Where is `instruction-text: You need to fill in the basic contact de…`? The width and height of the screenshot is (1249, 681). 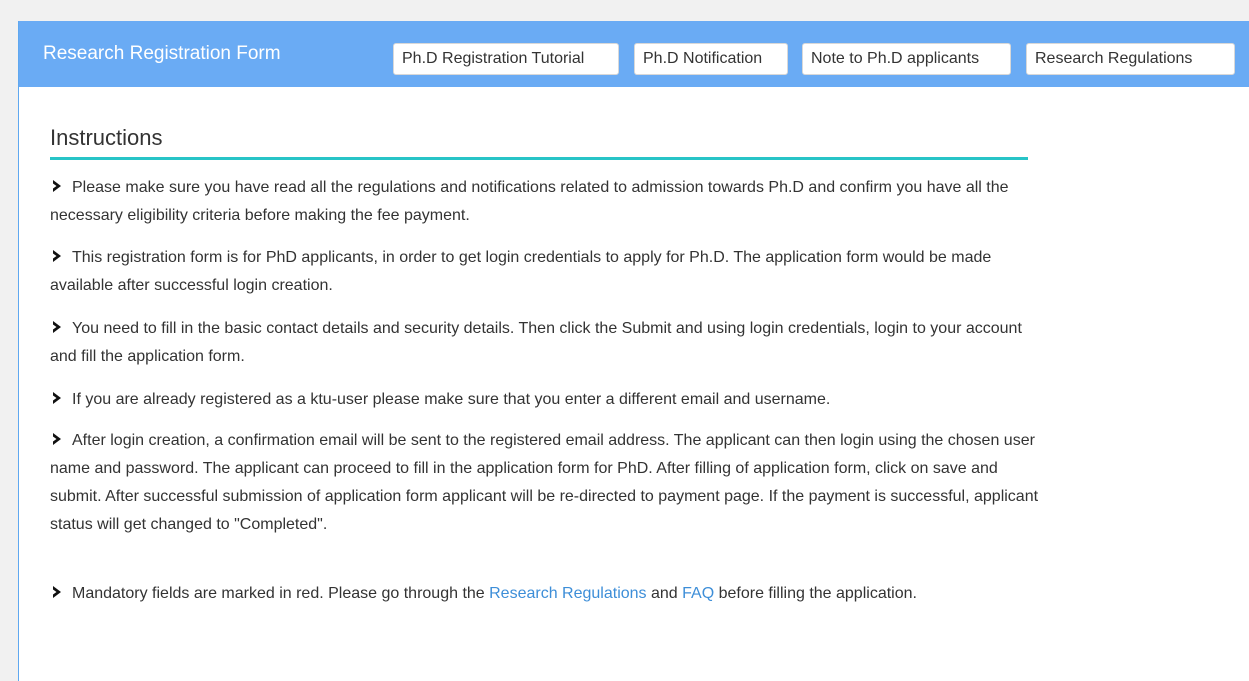
instruction-text: You need to fill in the basic contact de… is located at coordinates (536, 342).